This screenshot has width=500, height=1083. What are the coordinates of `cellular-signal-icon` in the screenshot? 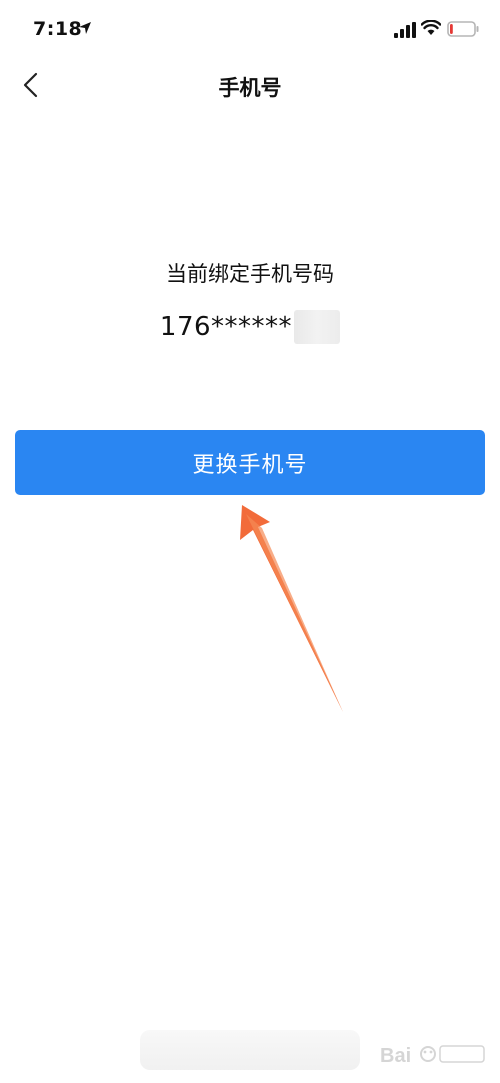 It's located at (405, 30).